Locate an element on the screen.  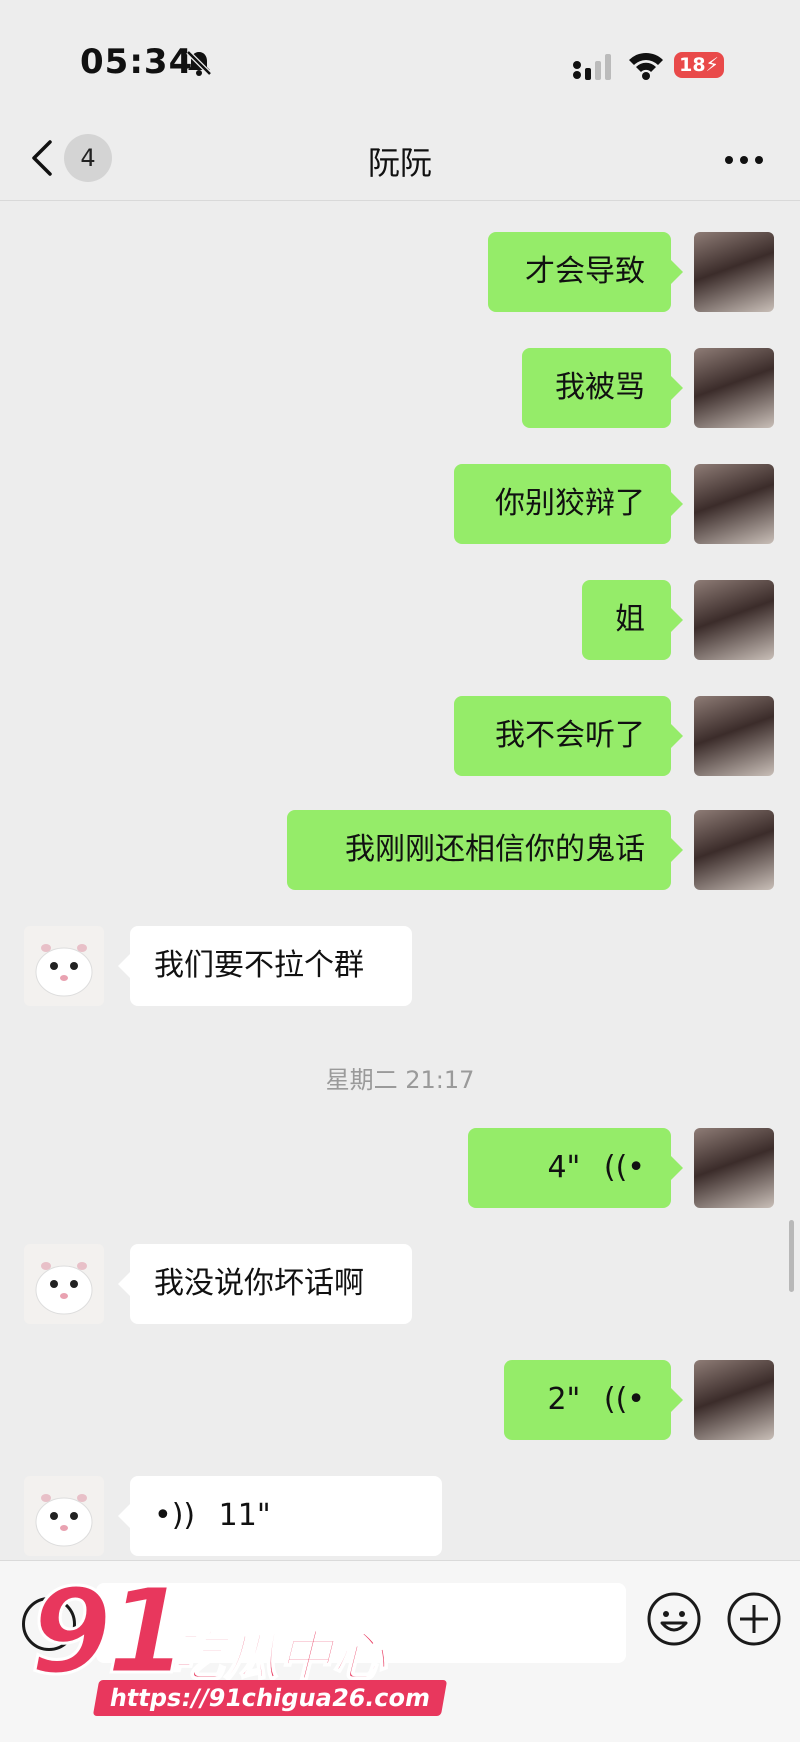
message-bubble-received: 我们要不拉个群 is located at coordinates (265, 966).